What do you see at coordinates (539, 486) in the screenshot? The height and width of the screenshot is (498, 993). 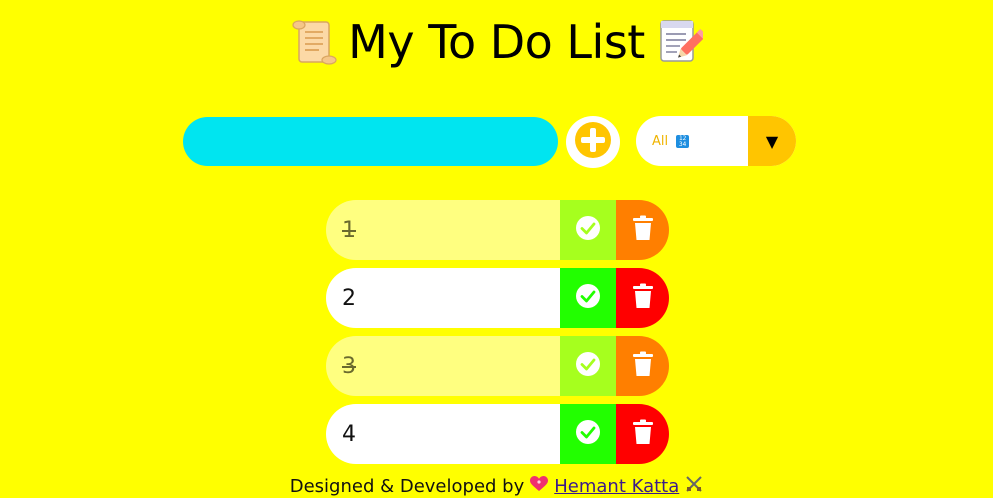 I see `heart-icon` at bounding box center [539, 486].